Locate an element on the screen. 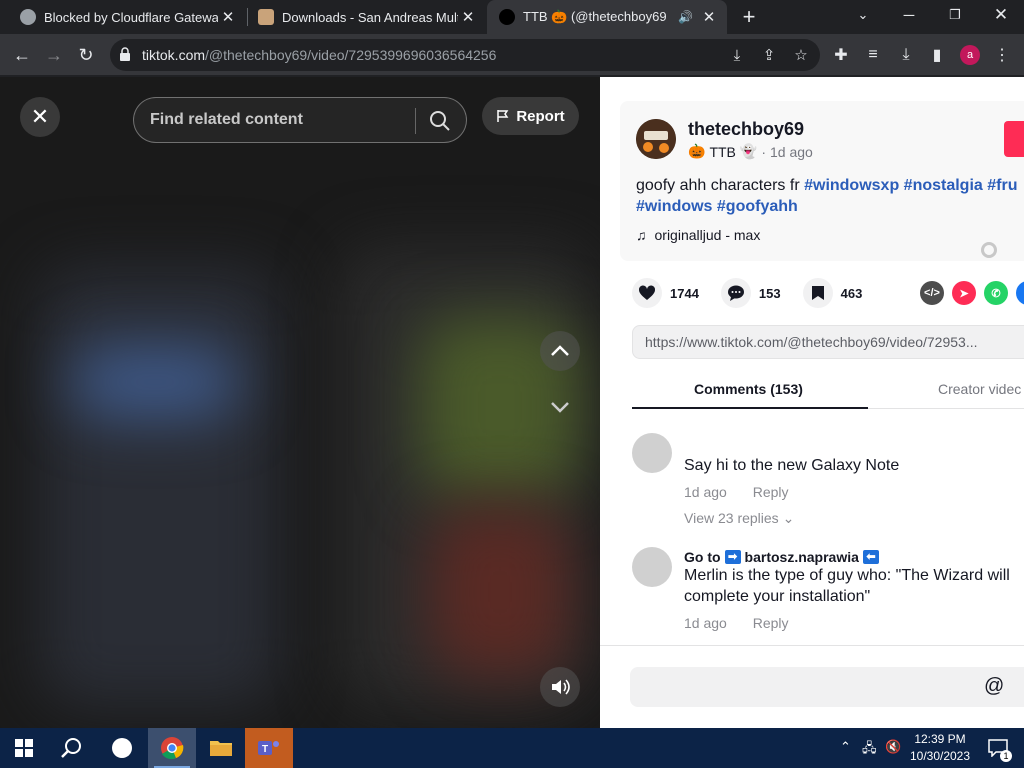 The width and height of the screenshot is (1024, 768). report-button: Report is located at coordinates (530, 116).